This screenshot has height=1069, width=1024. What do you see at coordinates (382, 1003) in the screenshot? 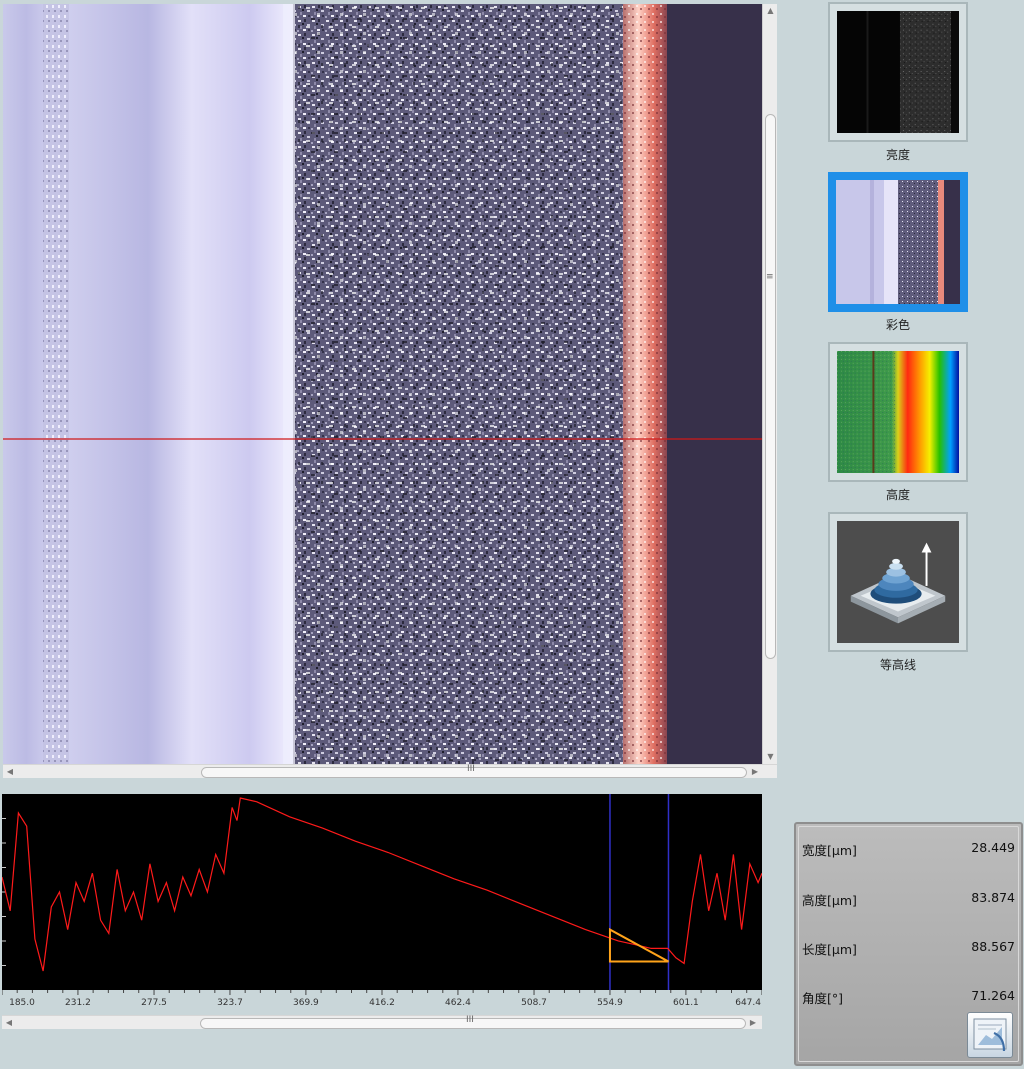
I see `x-tick-label: 416.2` at bounding box center [382, 1003].